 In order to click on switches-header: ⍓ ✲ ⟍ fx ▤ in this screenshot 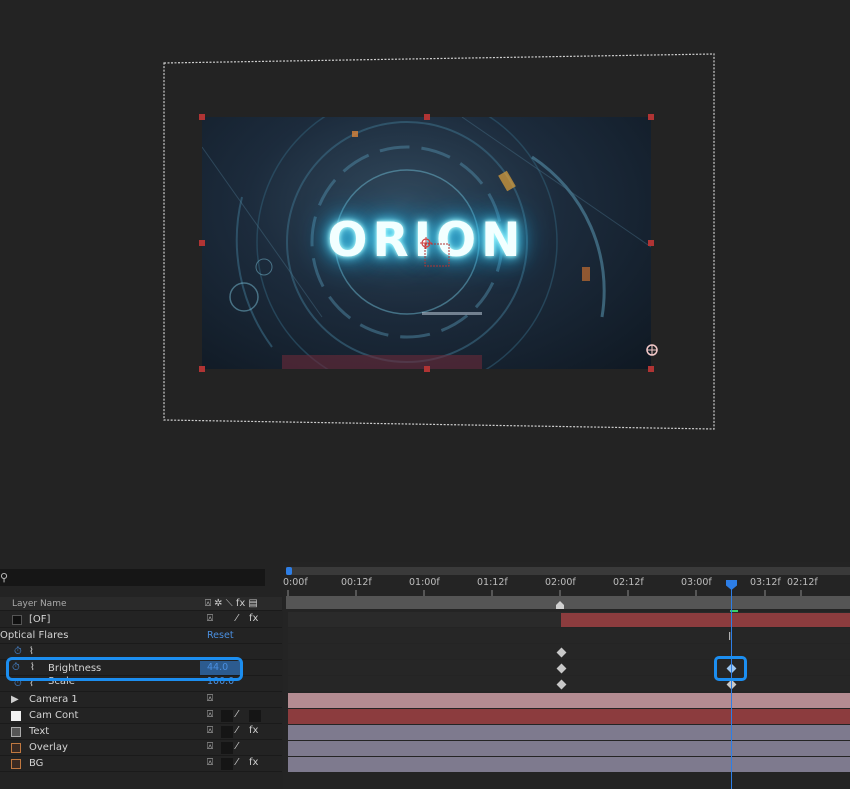, I will do `click(231, 603)`.